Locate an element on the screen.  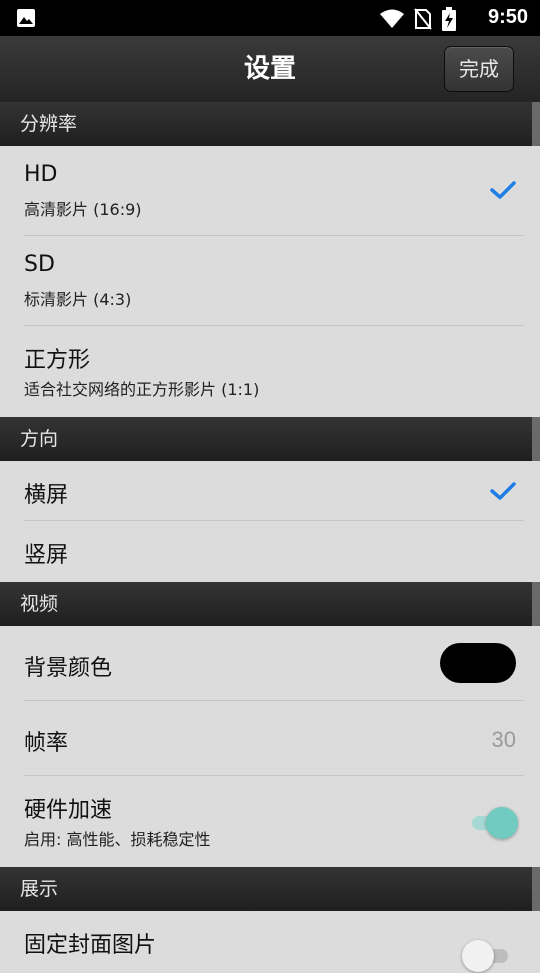
background-color-row: 背景颜色 is located at coordinates (270, 663).